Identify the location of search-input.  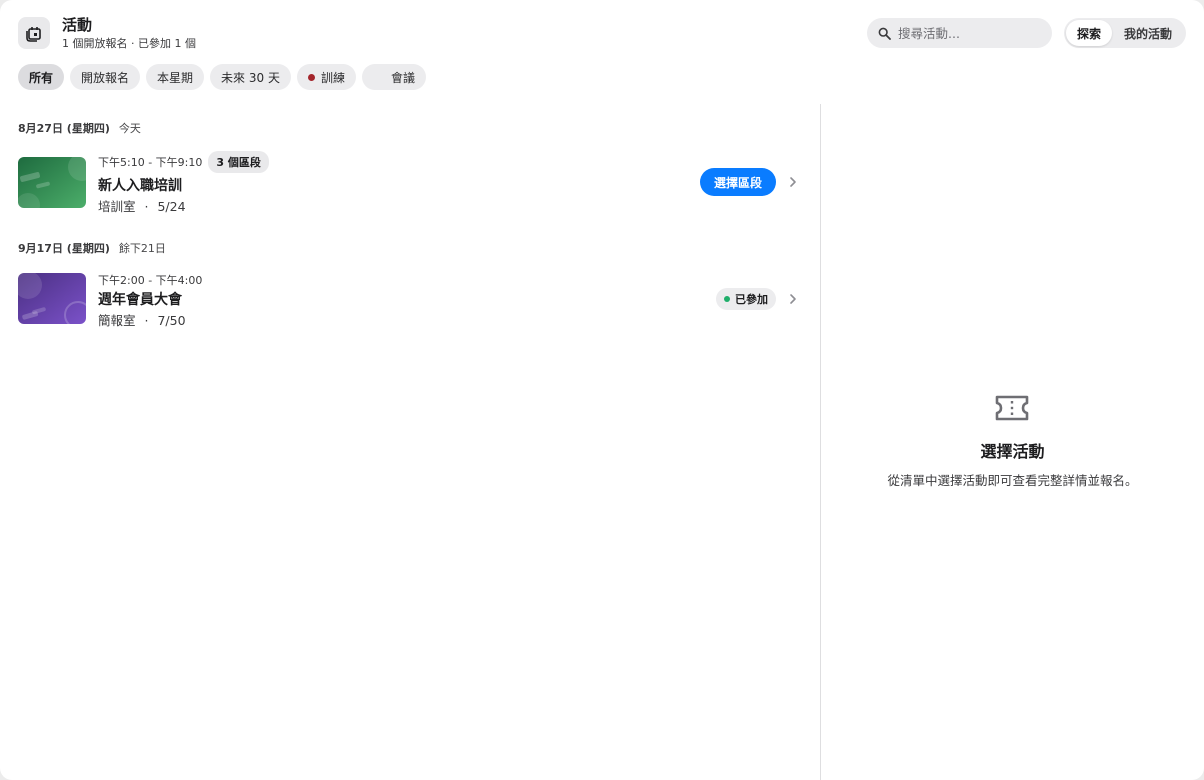
(968, 33).